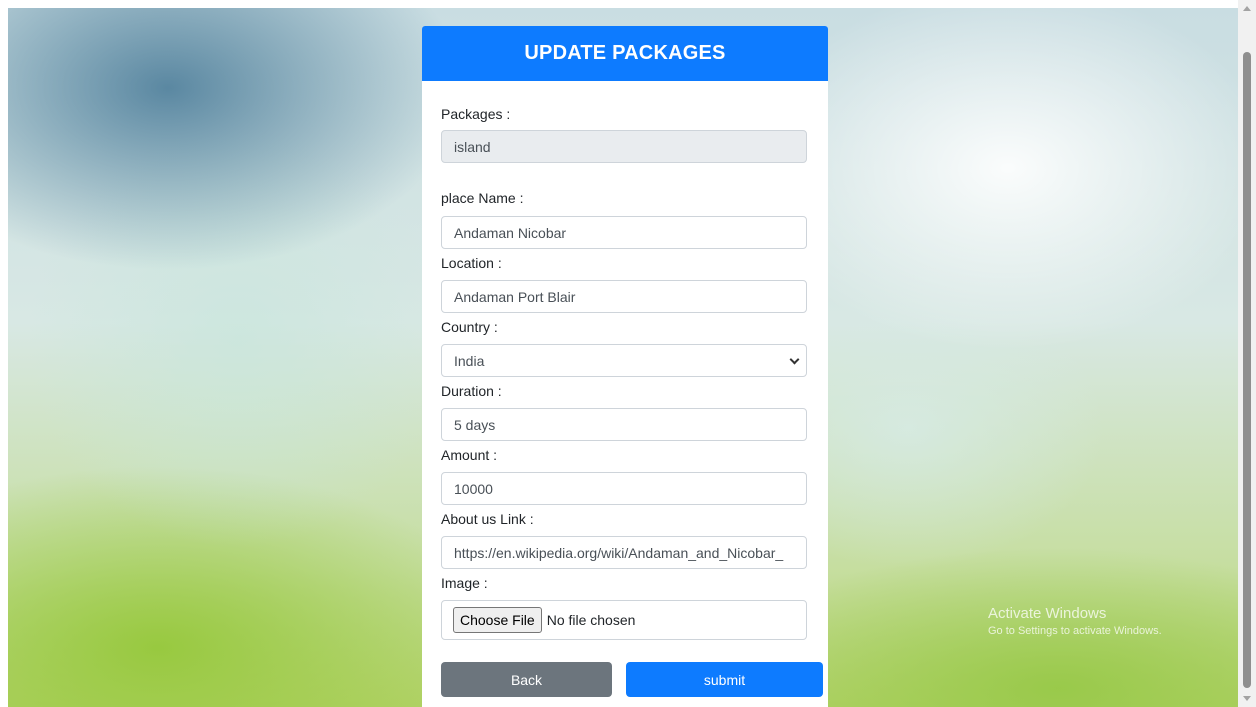  I want to click on scroll-up-arrow-icon, so click(1247, 8).